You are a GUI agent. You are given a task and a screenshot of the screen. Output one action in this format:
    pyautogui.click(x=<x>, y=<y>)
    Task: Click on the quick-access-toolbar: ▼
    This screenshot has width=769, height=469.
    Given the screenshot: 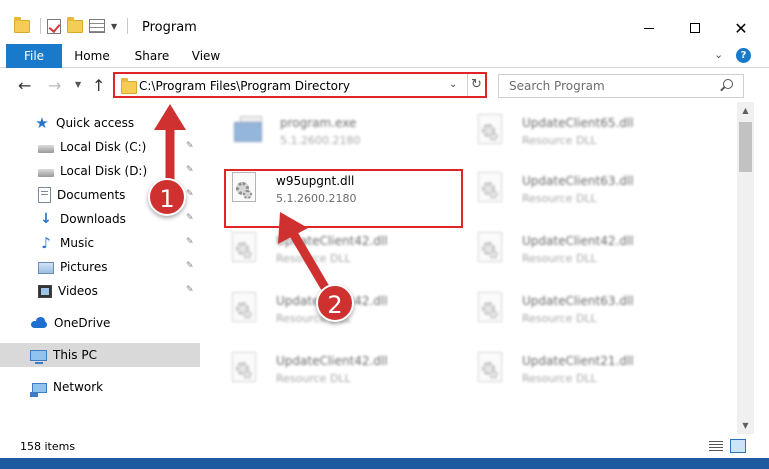 What is the action you would take?
    pyautogui.click(x=71, y=25)
    